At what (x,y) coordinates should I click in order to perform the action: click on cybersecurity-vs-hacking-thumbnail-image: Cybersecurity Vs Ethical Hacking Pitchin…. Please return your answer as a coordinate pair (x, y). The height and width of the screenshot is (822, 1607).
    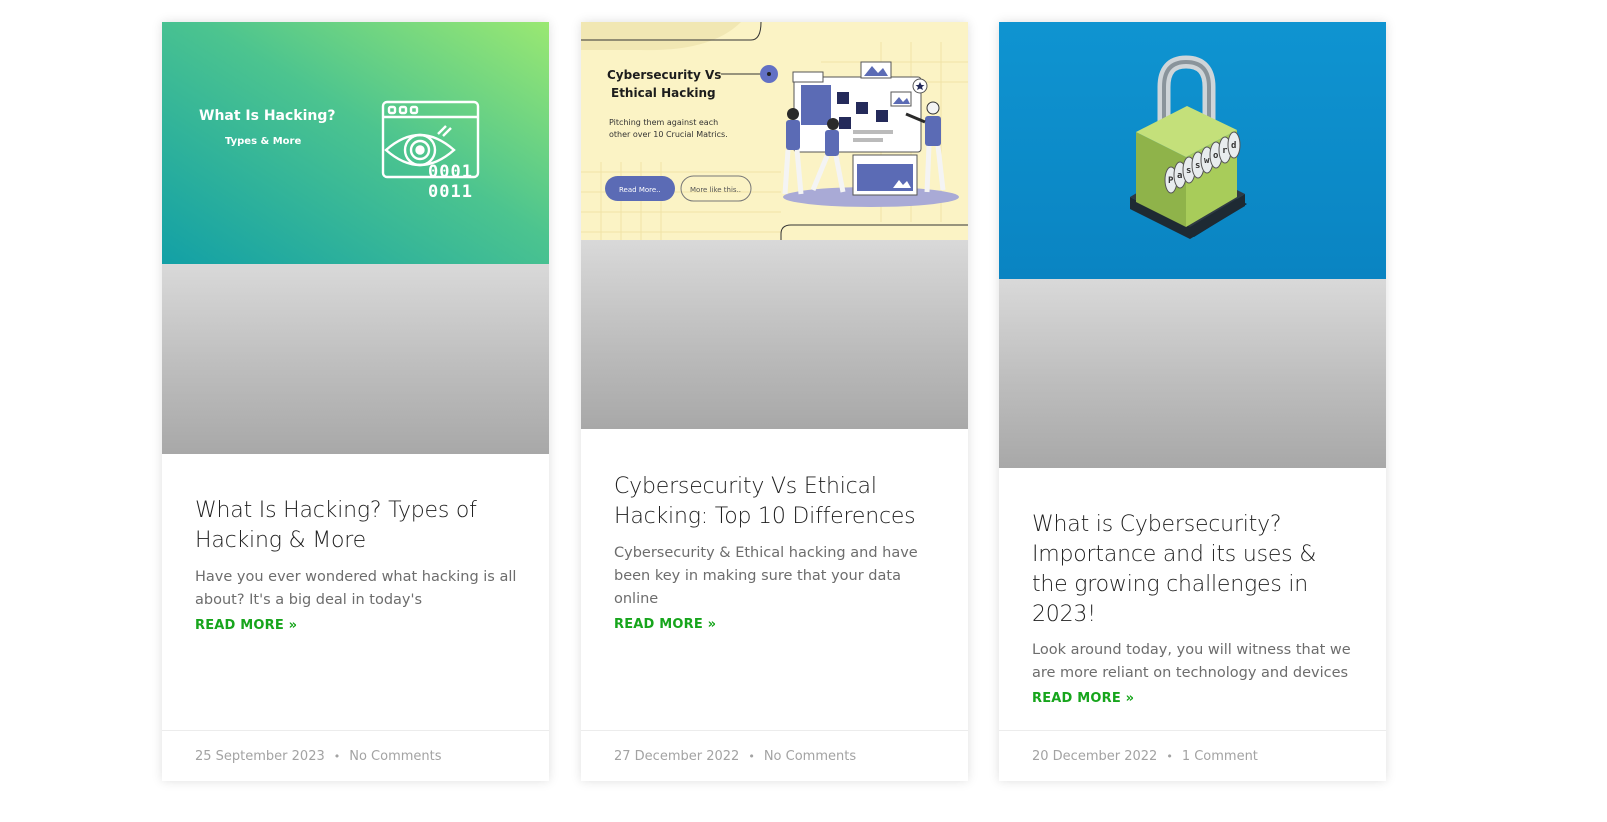
    Looking at the image, I should click on (774, 131).